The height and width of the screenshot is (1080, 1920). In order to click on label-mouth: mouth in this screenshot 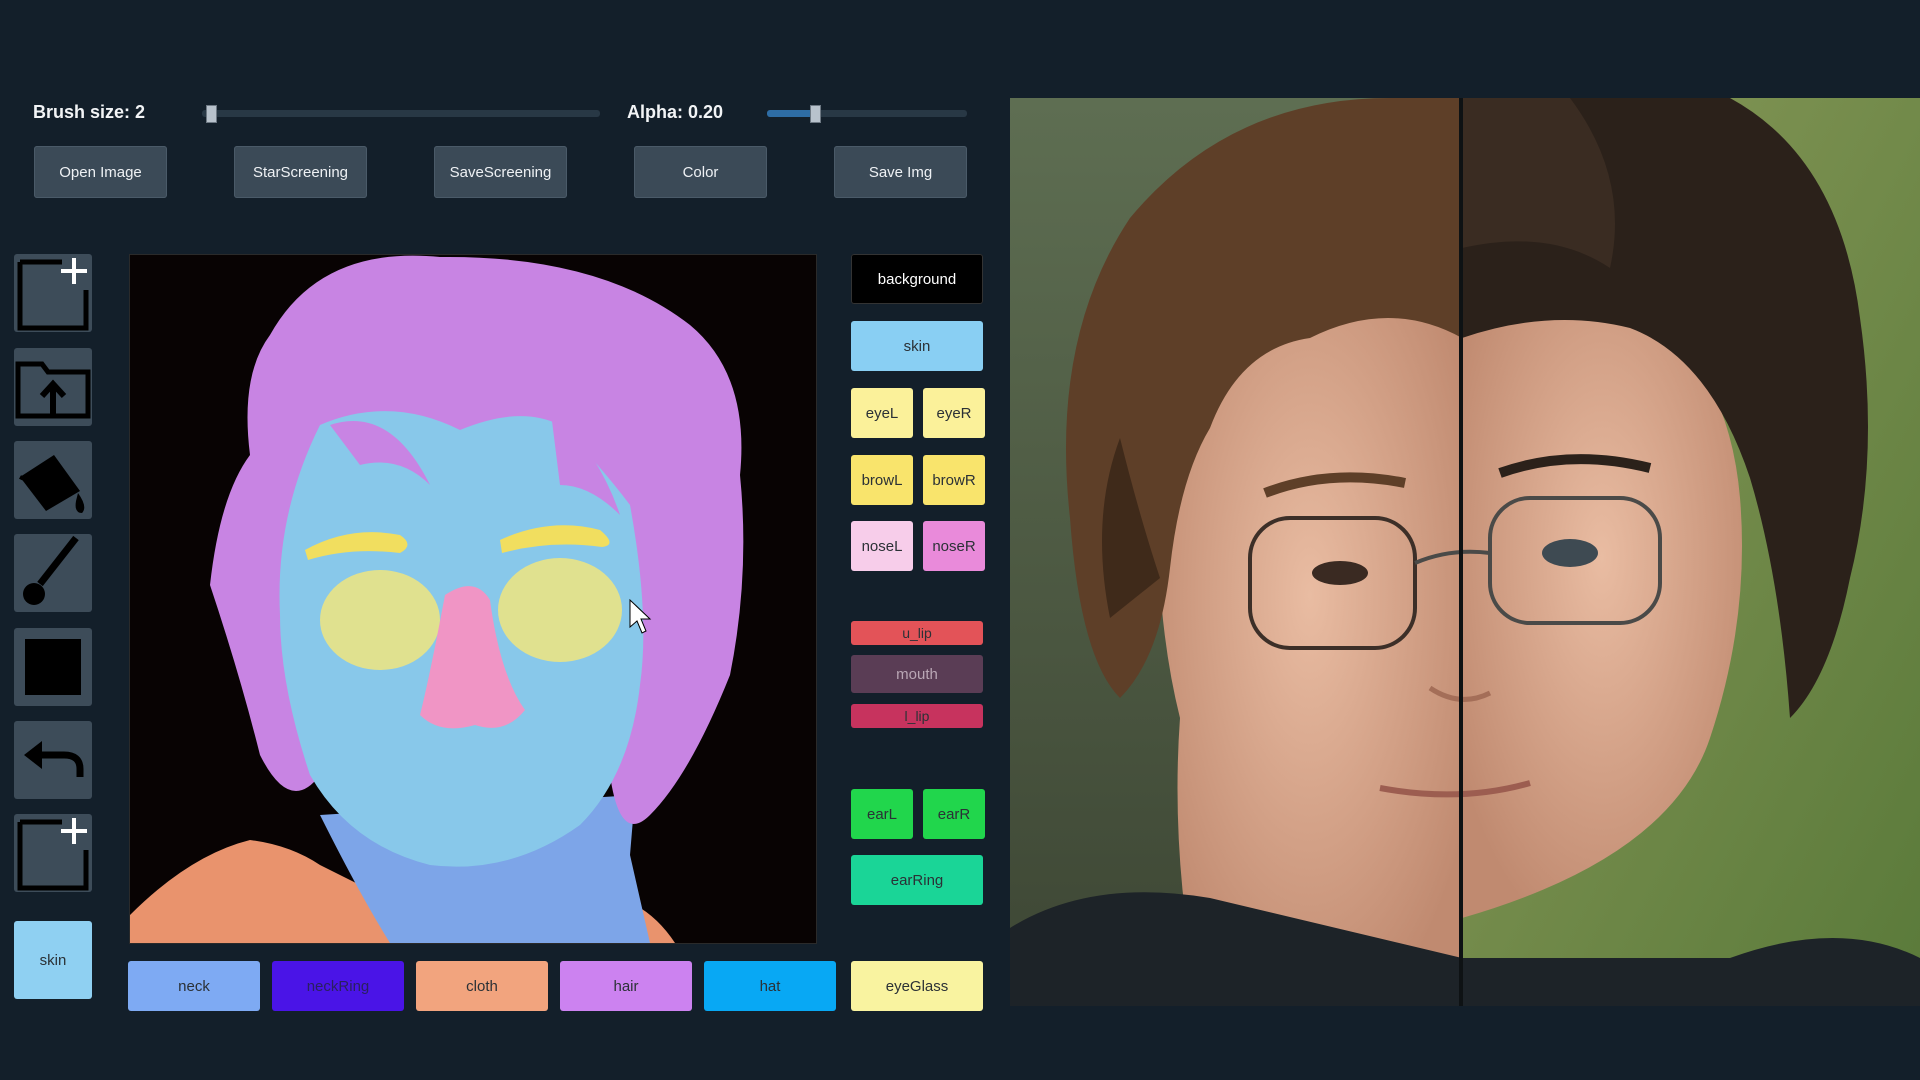, I will do `click(917, 674)`.